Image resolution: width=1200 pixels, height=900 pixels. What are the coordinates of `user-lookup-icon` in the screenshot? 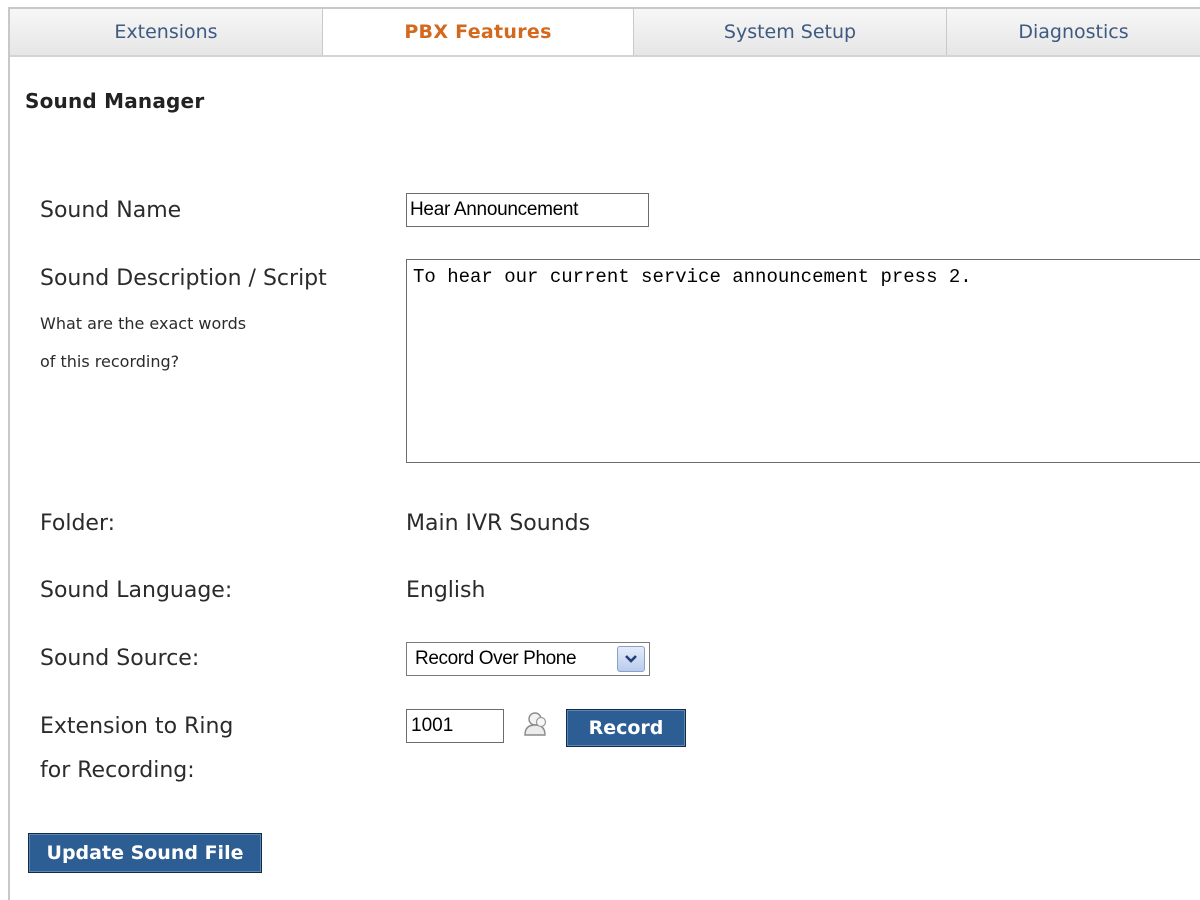 It's located at (536, 724).